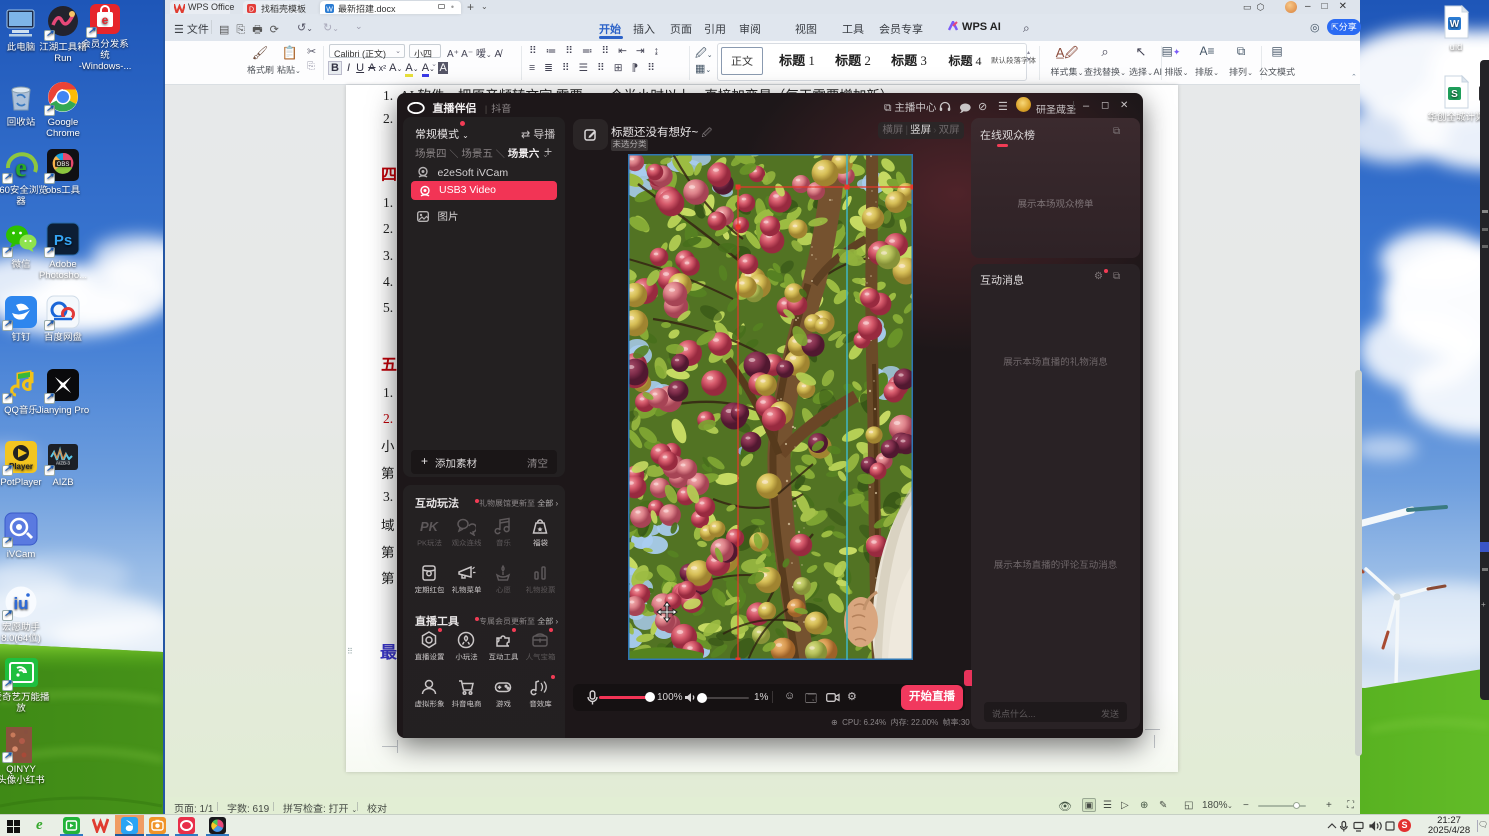  What do you see at coordinates (429, 526) in the screenshot?
I see `svg-text: PK` at bounding box center [429, 526].